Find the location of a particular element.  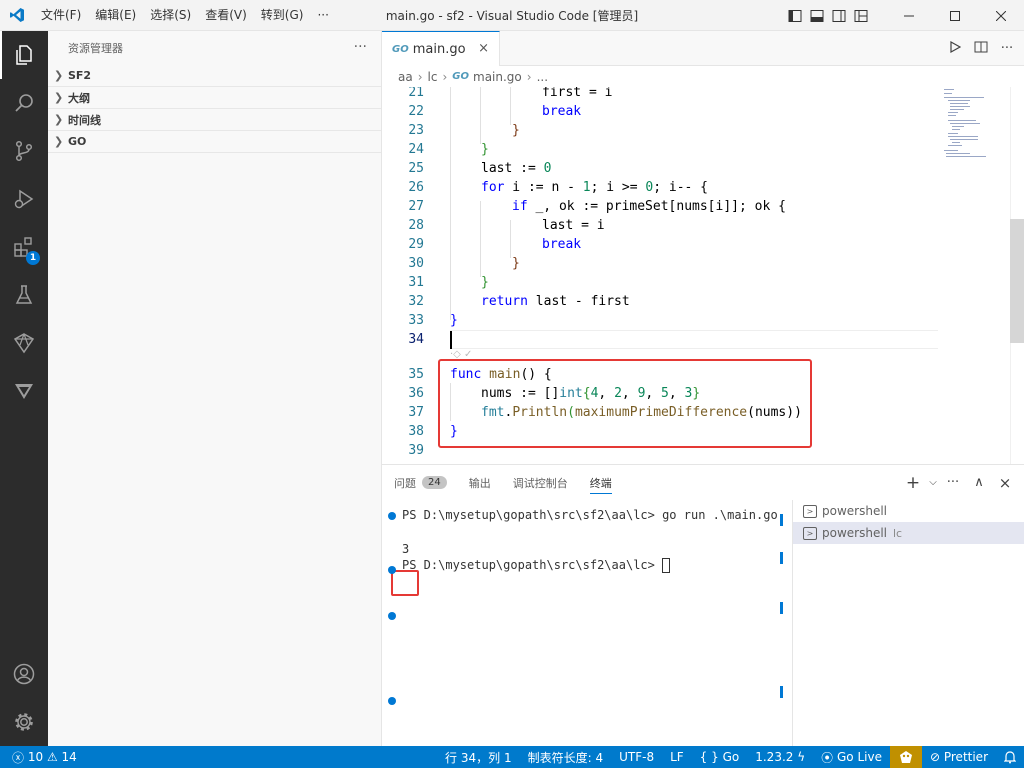

breadcrumb-folder-aa: aa is located at coordinates (405, 77).